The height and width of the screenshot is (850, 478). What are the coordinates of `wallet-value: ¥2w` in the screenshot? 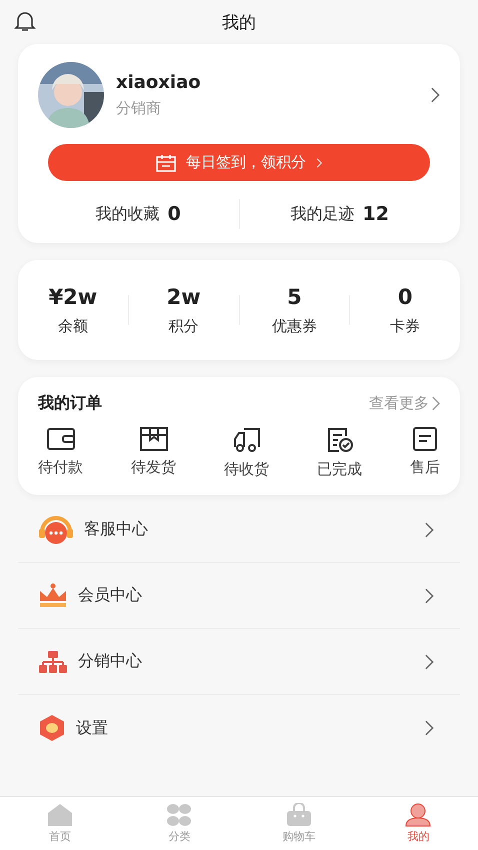 It's located at (73, 296).